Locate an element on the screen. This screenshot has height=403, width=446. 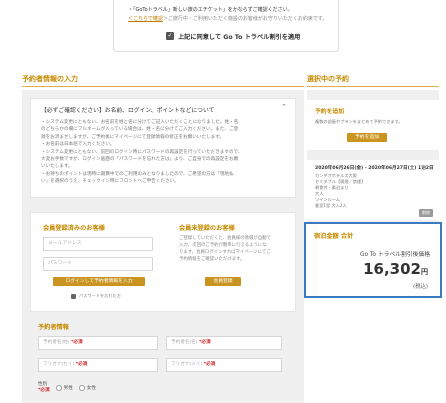
total-price-box: 宿泊金額 合計 Go To トラベル割引後価格 16,302円 (税込) is located at coordinates (373, 260).